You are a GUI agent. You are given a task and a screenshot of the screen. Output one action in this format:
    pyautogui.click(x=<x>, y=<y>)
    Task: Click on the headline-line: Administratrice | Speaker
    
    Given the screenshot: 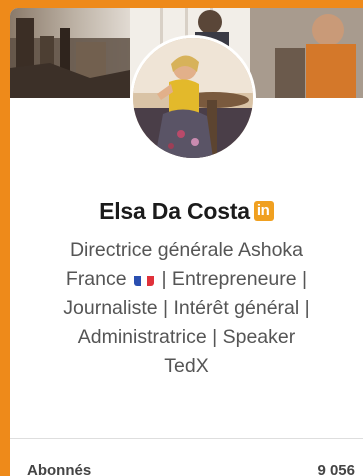 What is the action you would take?
    pyautogui.click(x=186, y=337)
    